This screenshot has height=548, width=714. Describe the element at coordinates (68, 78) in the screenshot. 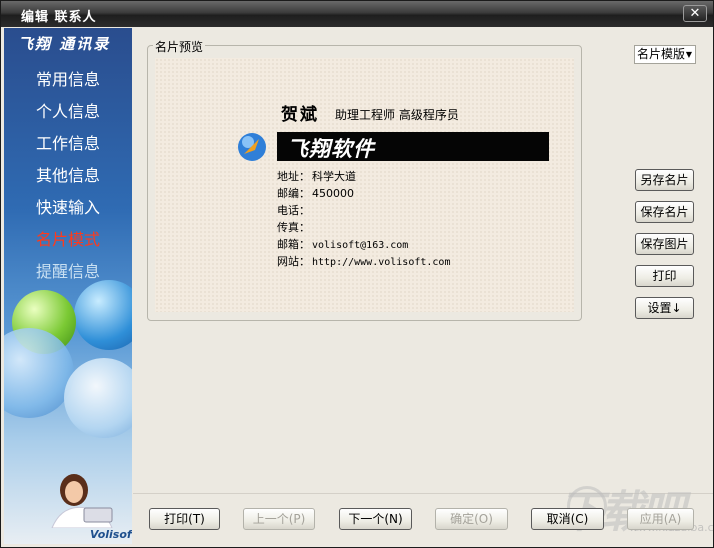

I see `sidebar-item-common-info: 常用信息` at that location.